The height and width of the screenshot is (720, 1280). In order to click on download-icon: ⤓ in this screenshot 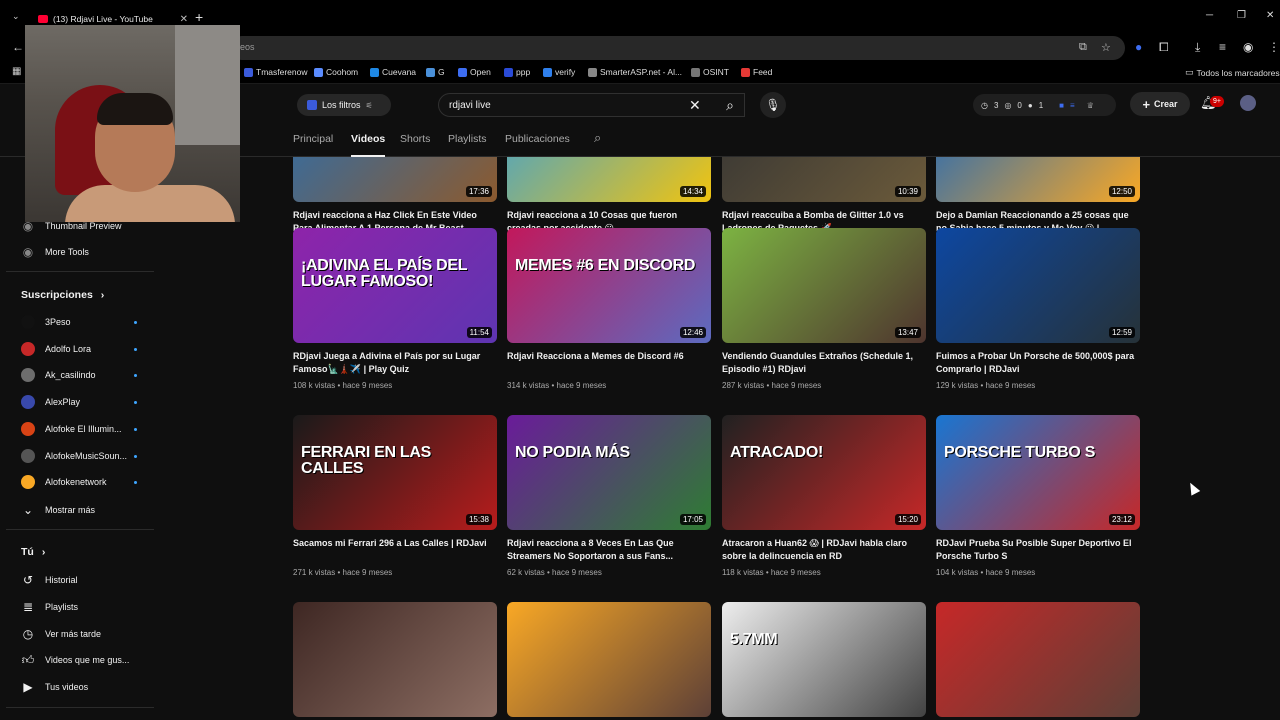, I will do `click(1197, 47)`.